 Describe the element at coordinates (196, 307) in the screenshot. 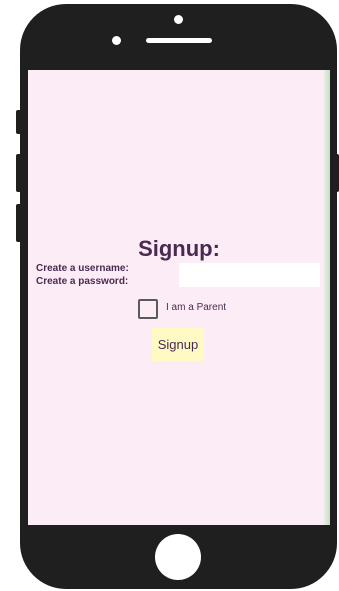

I see `parent-checkbox-label: I am a Parent` at that location.